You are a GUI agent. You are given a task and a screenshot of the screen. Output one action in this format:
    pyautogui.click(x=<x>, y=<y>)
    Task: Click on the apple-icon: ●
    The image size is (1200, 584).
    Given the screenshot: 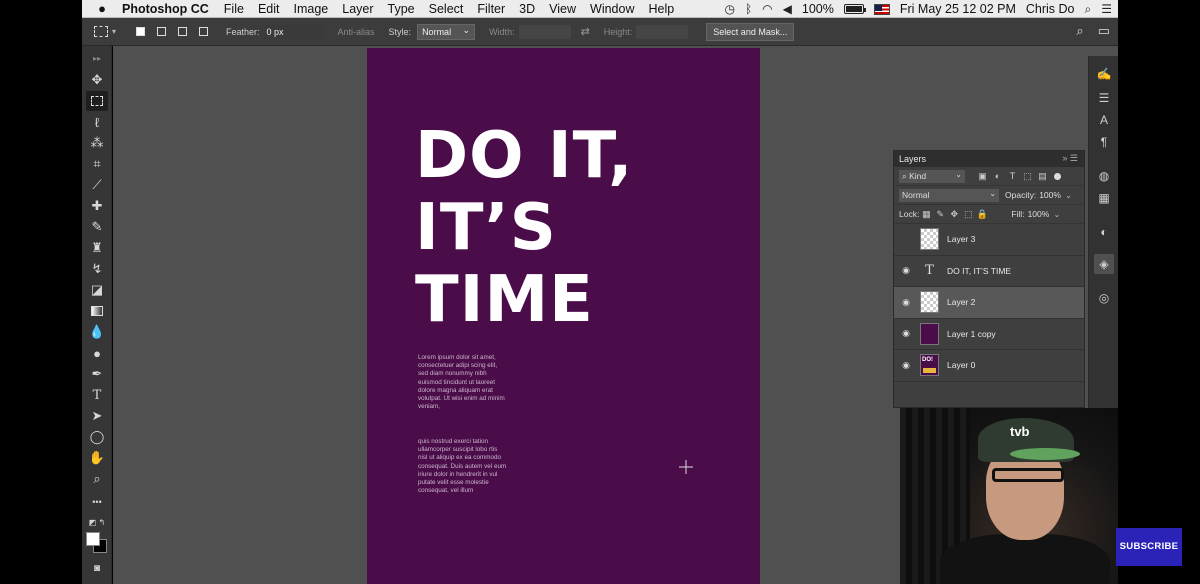 What is the action you would take?
    pyautogui.click(x=102, y=8)
    